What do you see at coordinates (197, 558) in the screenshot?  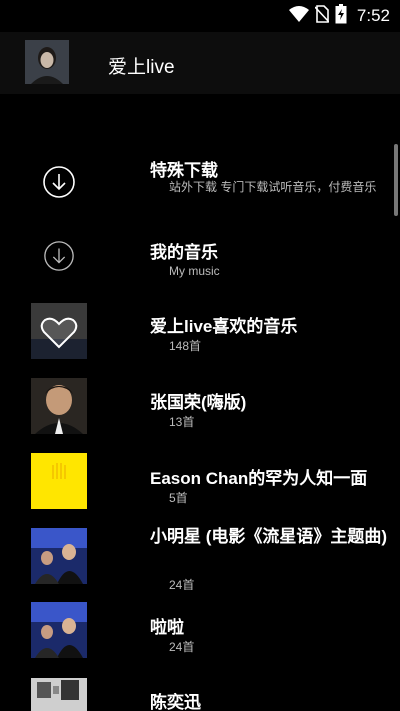 I see `list-item: 小明星 (电影《流星语》主题曲) 24首` at bounding box center [197, 558].